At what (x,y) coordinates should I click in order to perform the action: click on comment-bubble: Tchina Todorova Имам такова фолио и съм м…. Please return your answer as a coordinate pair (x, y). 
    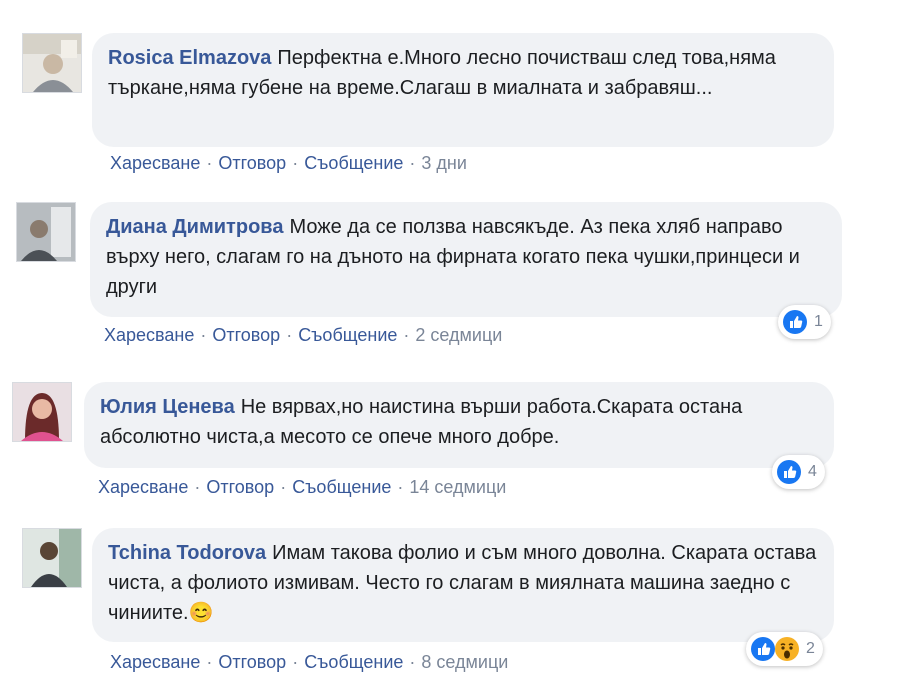
    Looking at the image, I should click on (463, 585).